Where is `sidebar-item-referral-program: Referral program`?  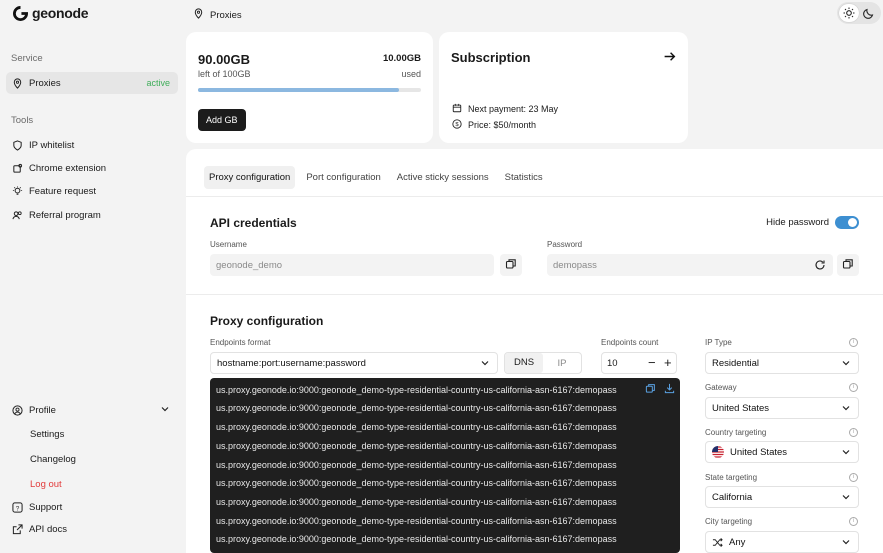
sidebar-item-referral-program: Referral program is located at coordinates (92, 215).